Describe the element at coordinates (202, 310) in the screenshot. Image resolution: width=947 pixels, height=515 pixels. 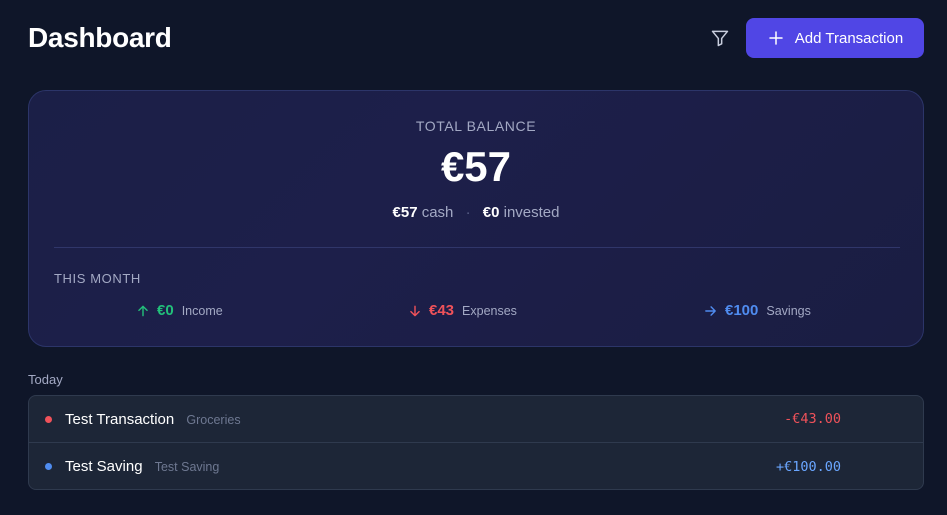
I see `income-label: Income` at that location.